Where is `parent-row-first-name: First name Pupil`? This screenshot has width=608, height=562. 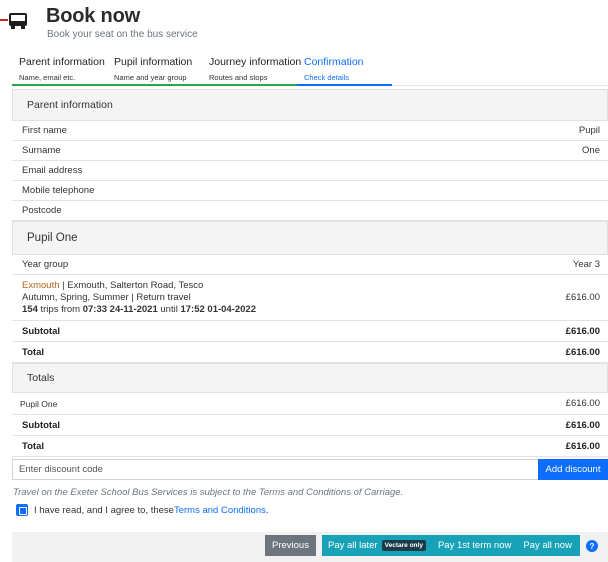 parent-row-first-name: First name Pupil is located at coordinates (310, 131).